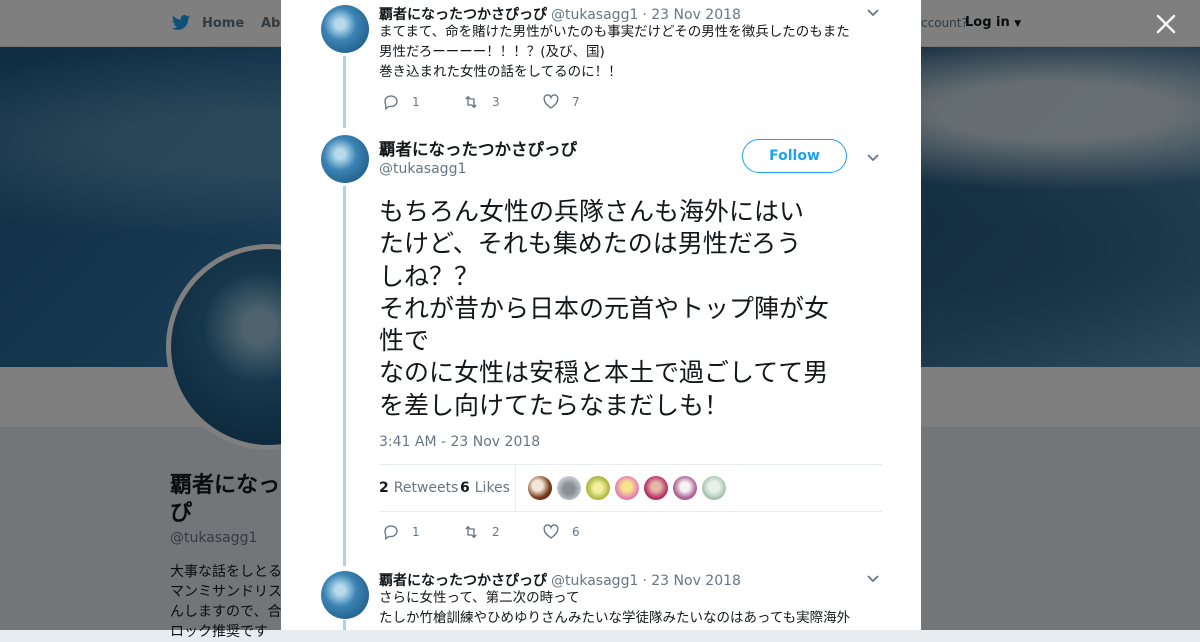 The height and width of the screenshot is (642, 1200). I want to click on tweet-line: しね？？, so click(429, 276).